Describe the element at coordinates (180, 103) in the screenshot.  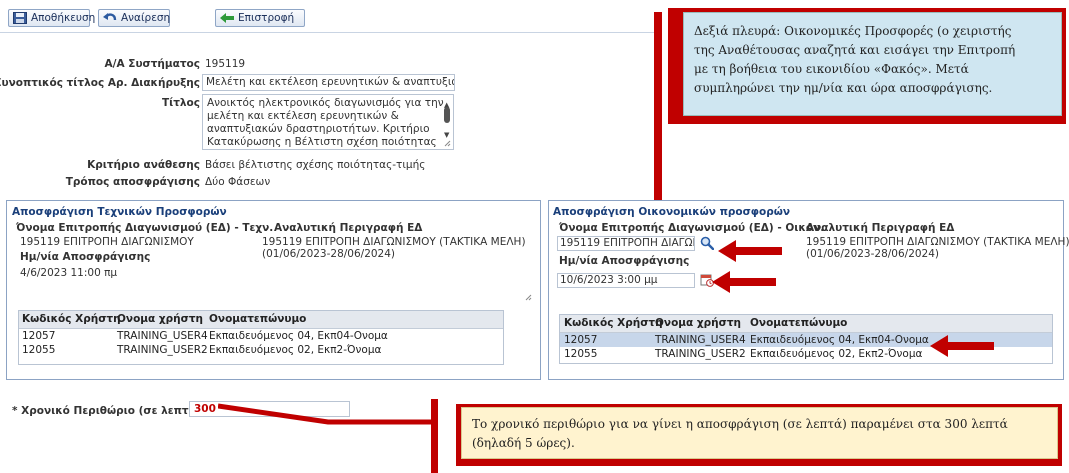
I see `title-label: Τίτλος` at that location.